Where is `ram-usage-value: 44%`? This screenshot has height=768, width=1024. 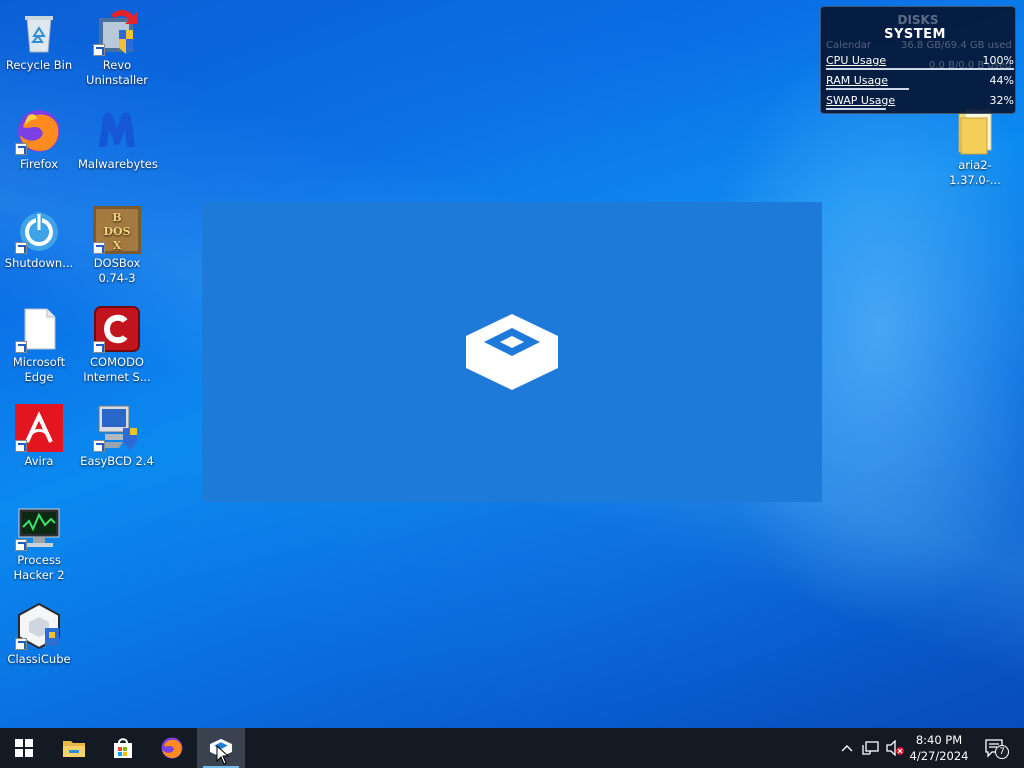 ram-usage-value: 44% is located at coordinates (1001, 80).